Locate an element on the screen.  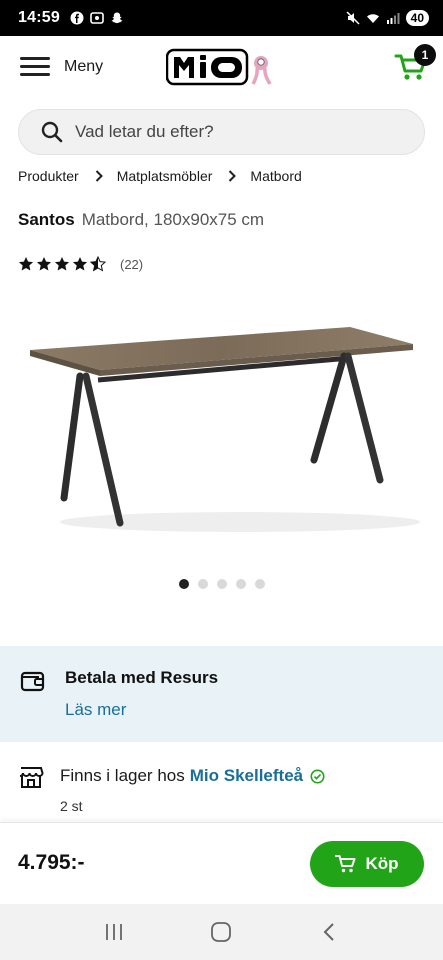
home-icon is located at coordinates (221, 932).